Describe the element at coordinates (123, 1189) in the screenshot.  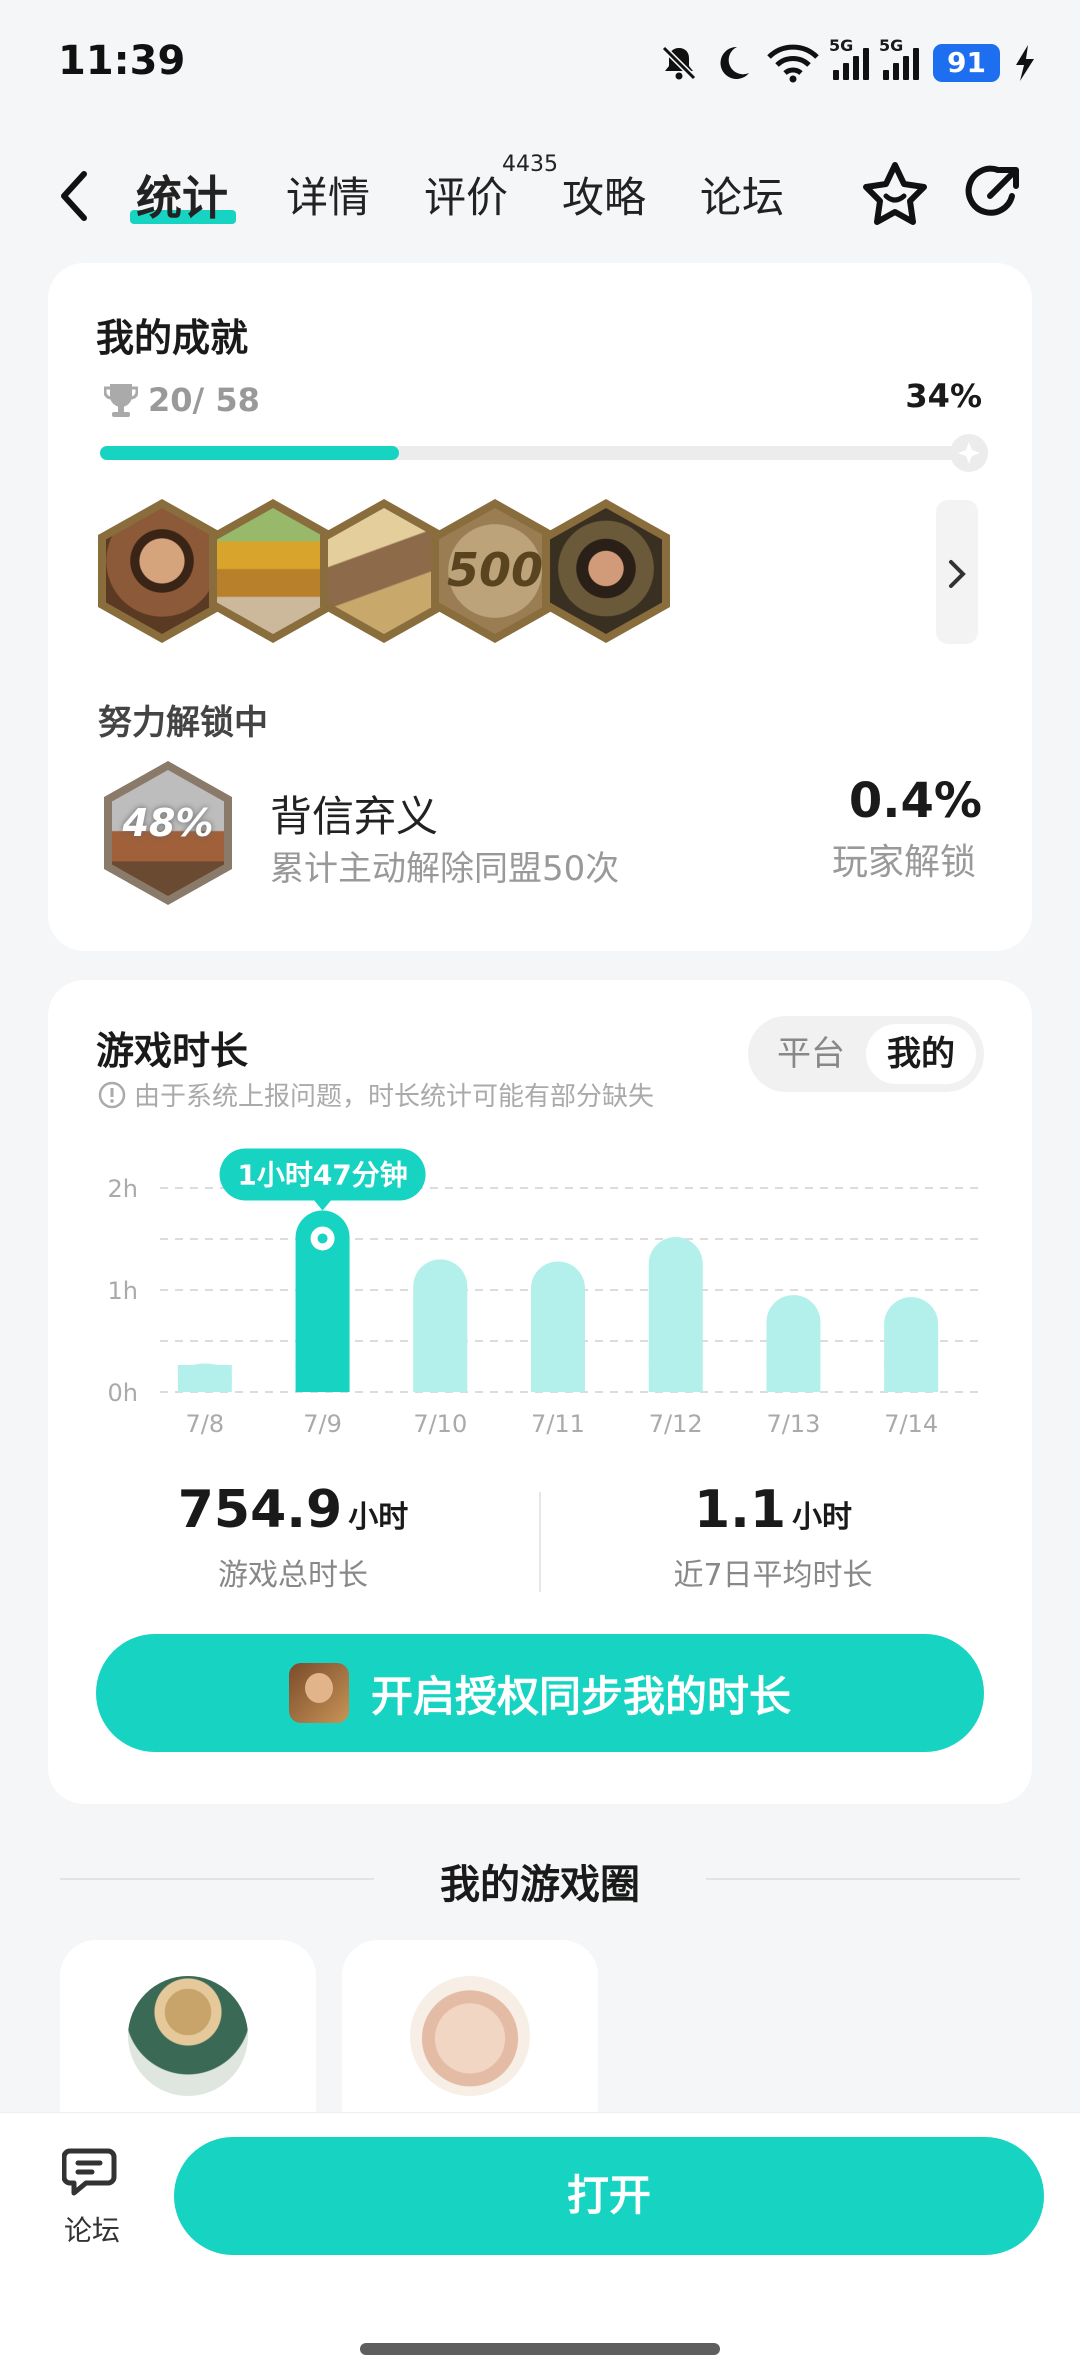
I see `y-tick-label: 2h` at that location.